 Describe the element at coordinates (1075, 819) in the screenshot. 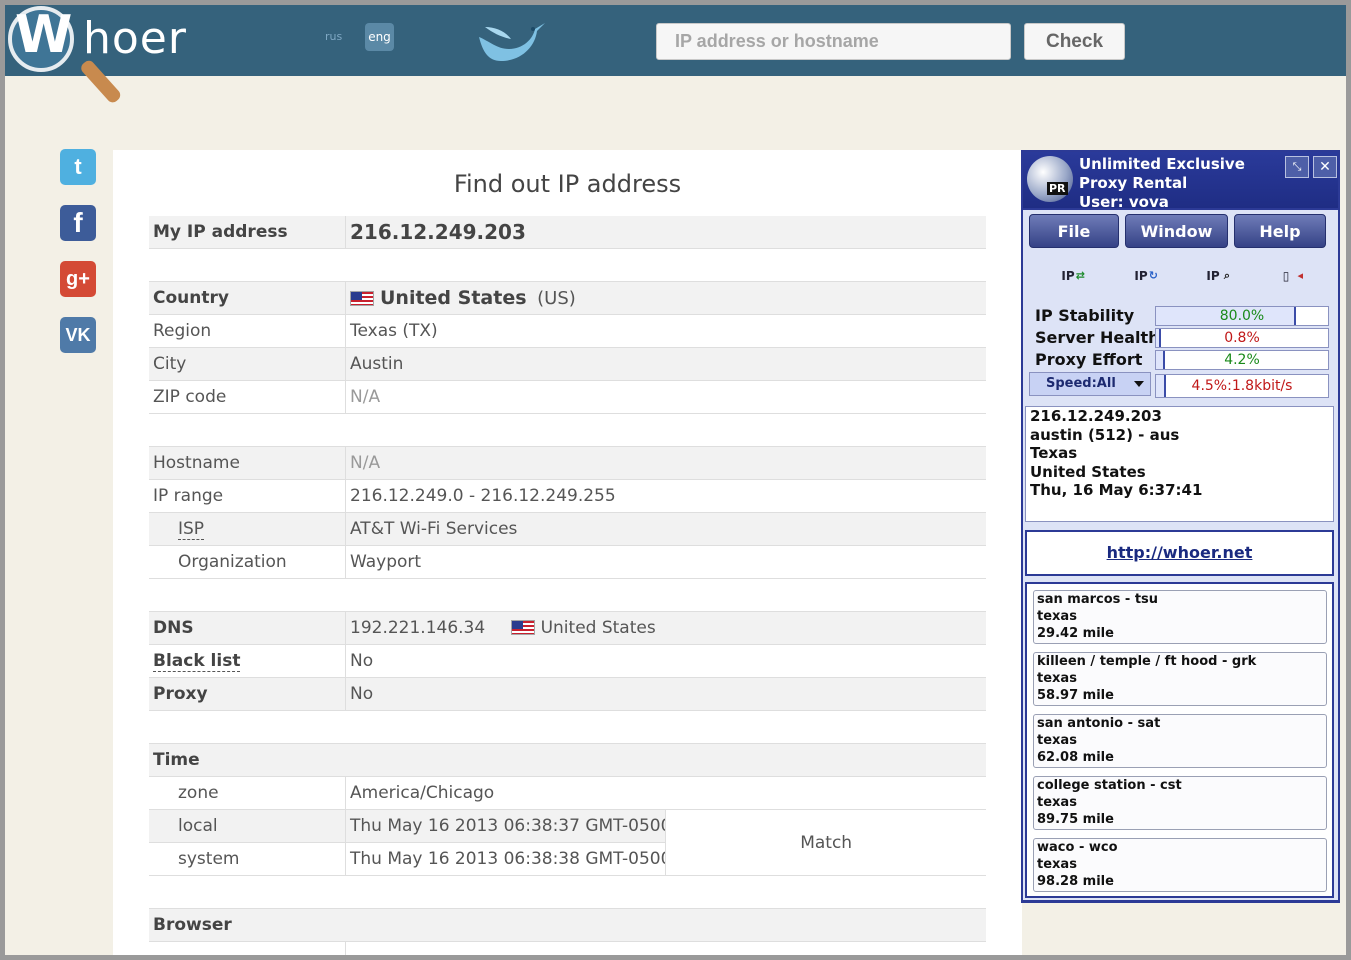

I see `server-distance: 89.75 mile` at that location.